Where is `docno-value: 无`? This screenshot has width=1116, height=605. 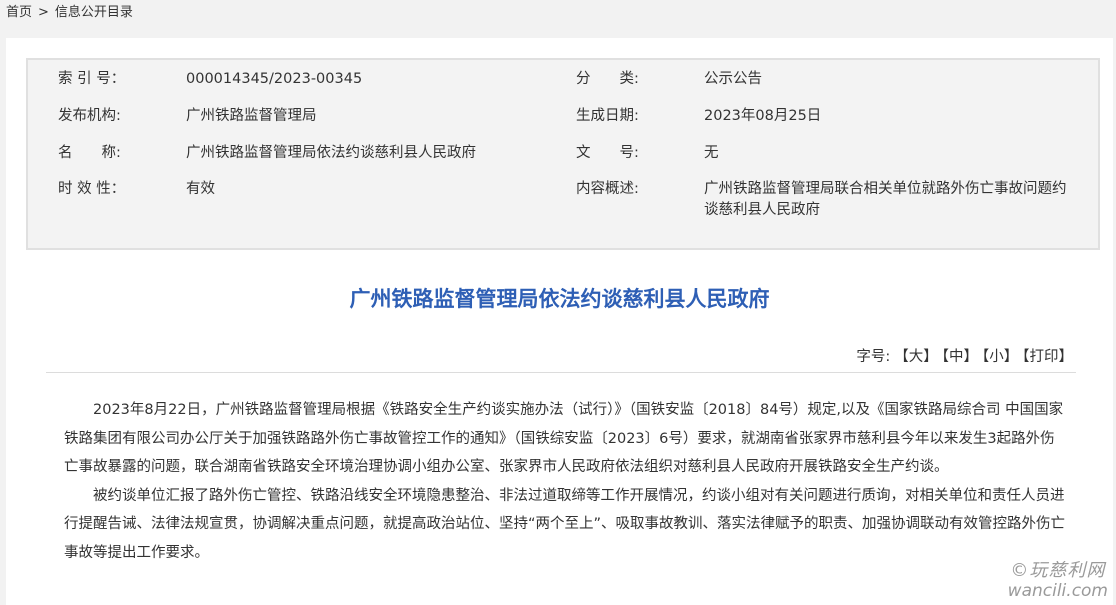 docno-value: 无 is located at coordinates (711, 153).